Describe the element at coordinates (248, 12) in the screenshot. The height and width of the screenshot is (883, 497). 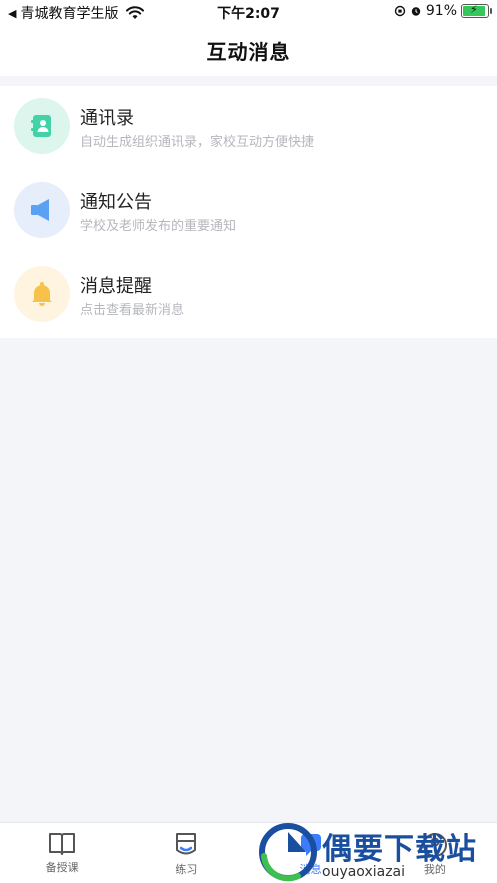
I see `status-bar: ◀ 青城教育学生版 下午2:07 91% ⚡` at that location.